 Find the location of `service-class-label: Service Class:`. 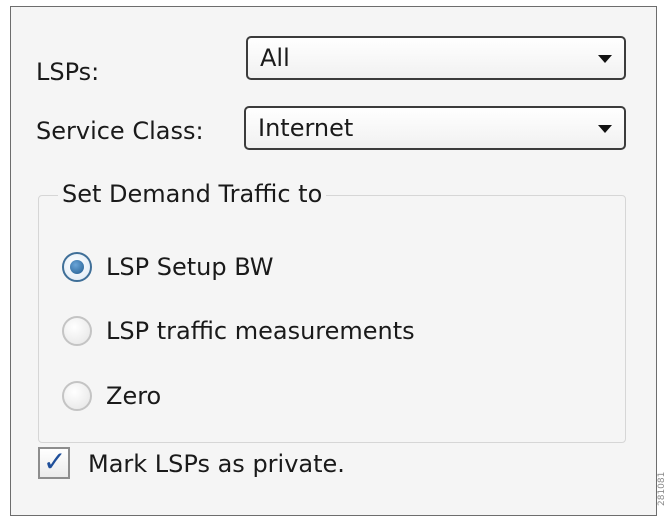

service-class-label: Service Class: is located at coordinates (120, 131).